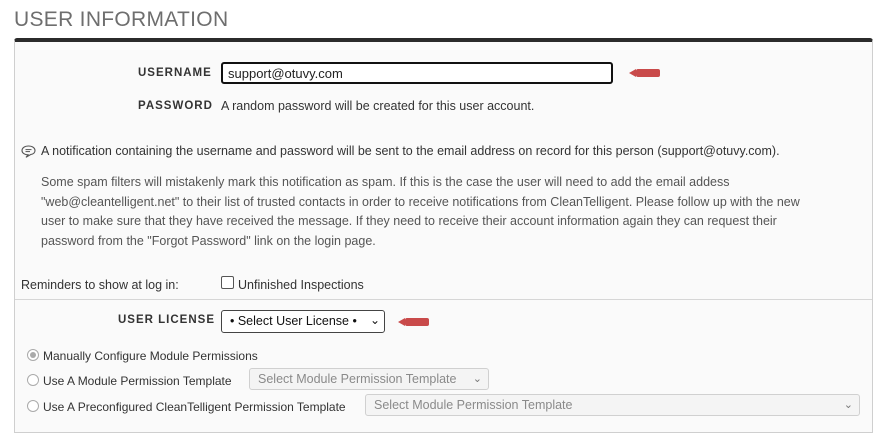  Describe the element at coordinates (473, 405) in the screenshot. I see `preconfigured-template-select-value: Select Module Permission Template` at that location.